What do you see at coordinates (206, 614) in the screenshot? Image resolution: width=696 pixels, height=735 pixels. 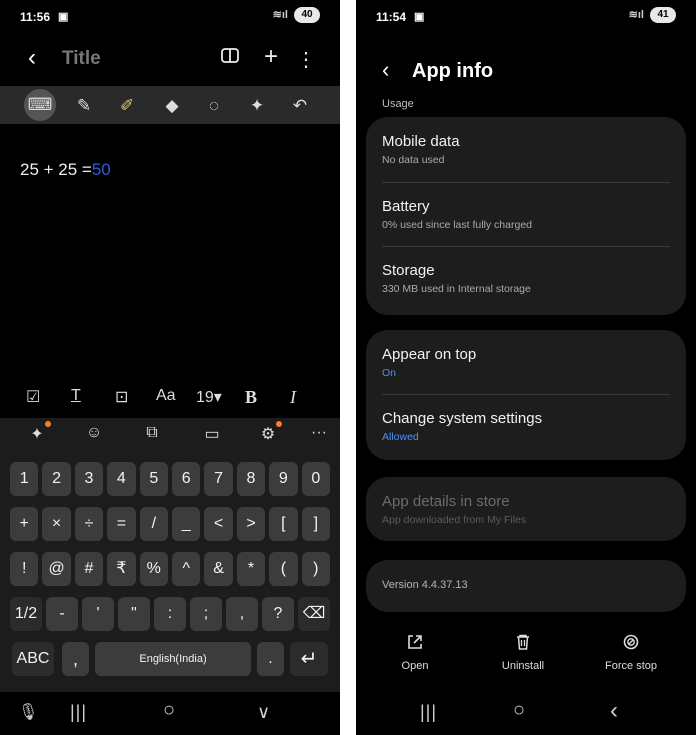 I see `key: ;` at bounding box center [206, 614].